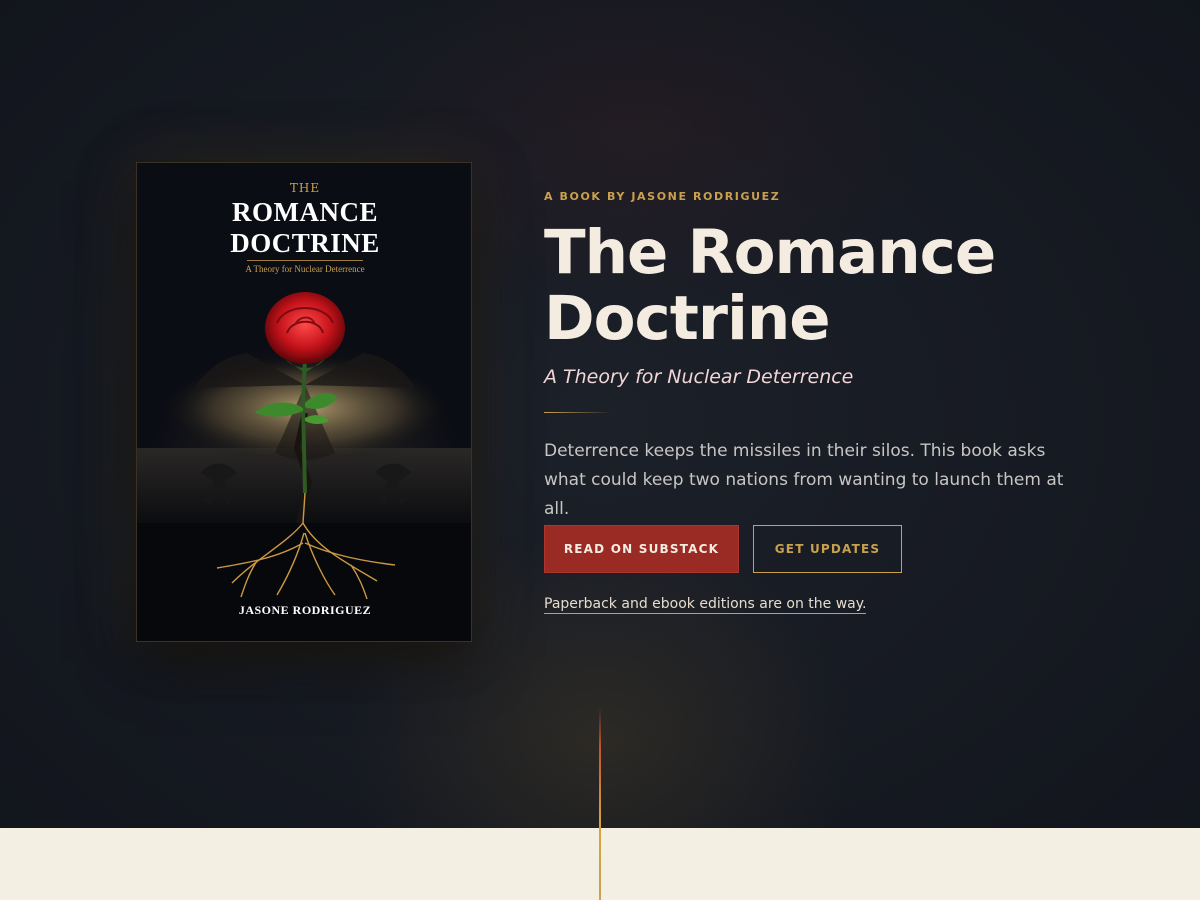  Describe the element at coordinates (827, 549) in the screenshot. I see `get-updates-button: GET UPDATES` at that location.